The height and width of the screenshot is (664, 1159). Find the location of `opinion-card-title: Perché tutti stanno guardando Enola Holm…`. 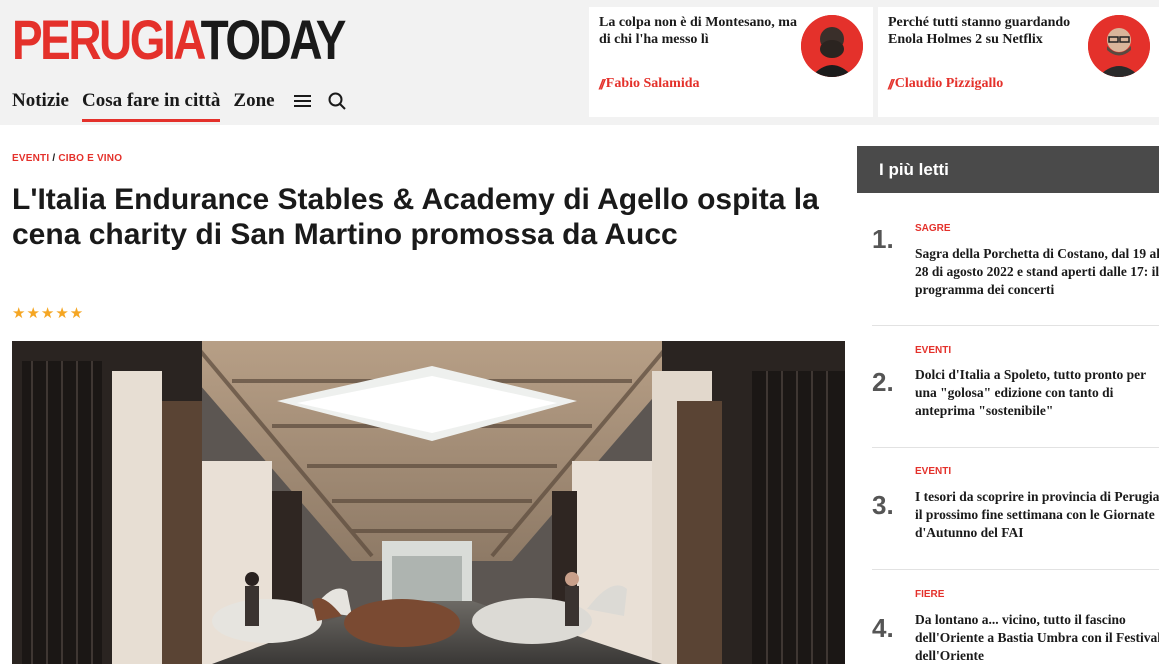

opinion-card-title: Perché tutti stanno guardando Enola Holm… is located at coordinates (985, 31).